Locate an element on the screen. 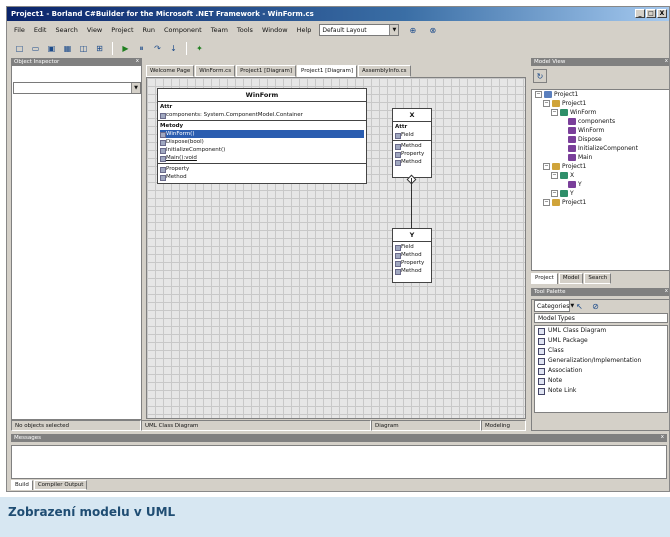 This screenshot has width=670, height=537. tool-item: Note is located at coordinates (601, 381).